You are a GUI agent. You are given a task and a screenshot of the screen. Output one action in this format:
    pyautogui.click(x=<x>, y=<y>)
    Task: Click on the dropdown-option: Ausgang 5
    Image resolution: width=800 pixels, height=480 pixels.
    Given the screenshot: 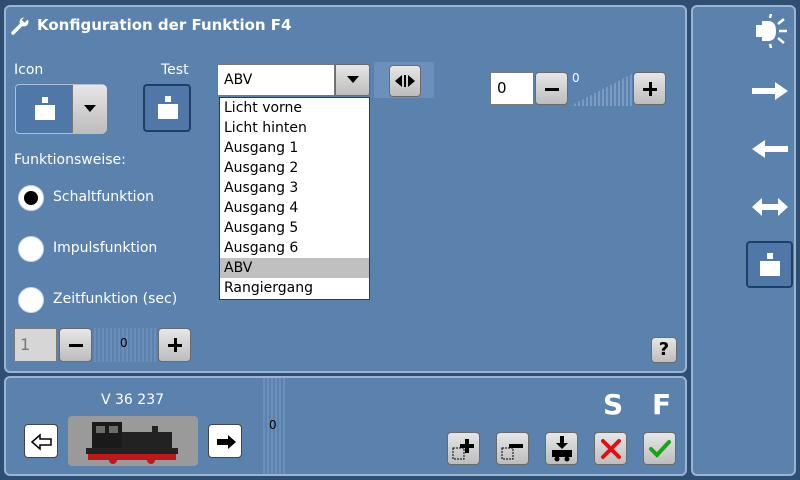 What is the action you would take?
    pyautogui.click(x=294, y=228)
    